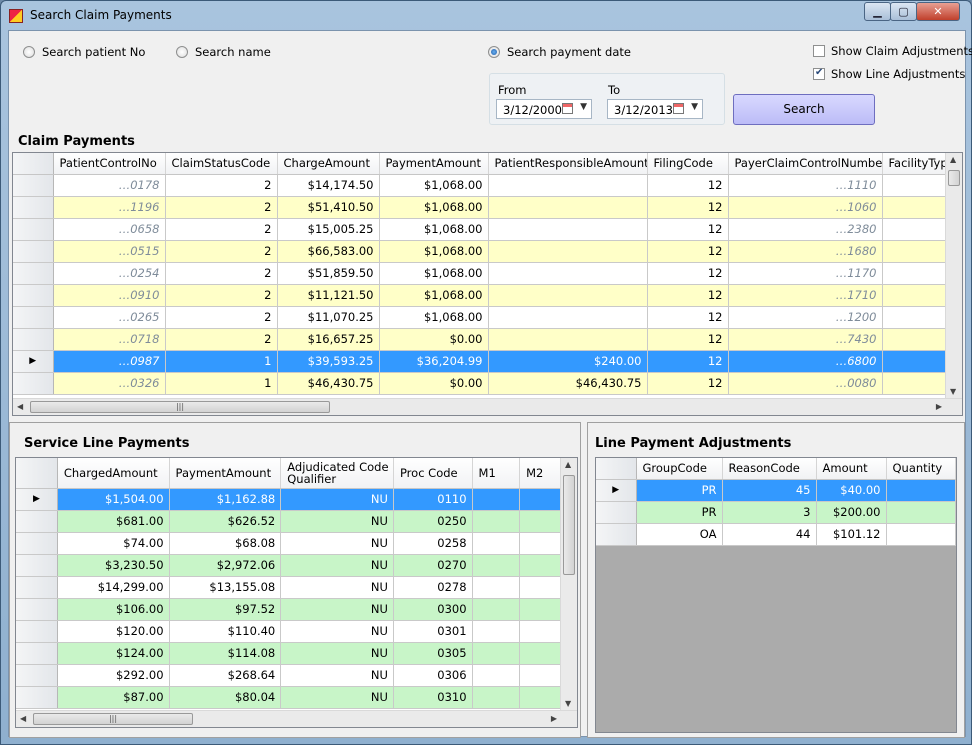 Image resolution: width=972 pixels, height=745 pixels. Describe the element at coordinates (804, 109) in the screenshot. I see `search-button: Search` at that location.